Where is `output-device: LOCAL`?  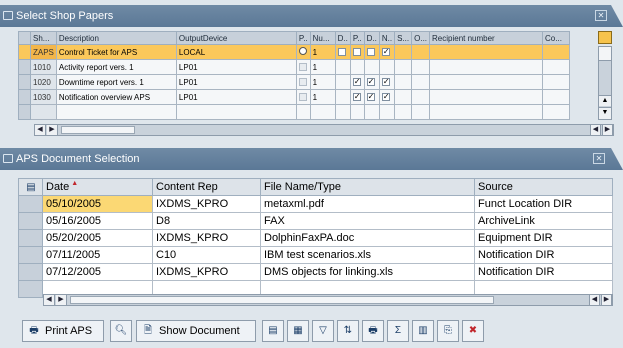
output-device: LOCAL is located at coordinates (236, 52).